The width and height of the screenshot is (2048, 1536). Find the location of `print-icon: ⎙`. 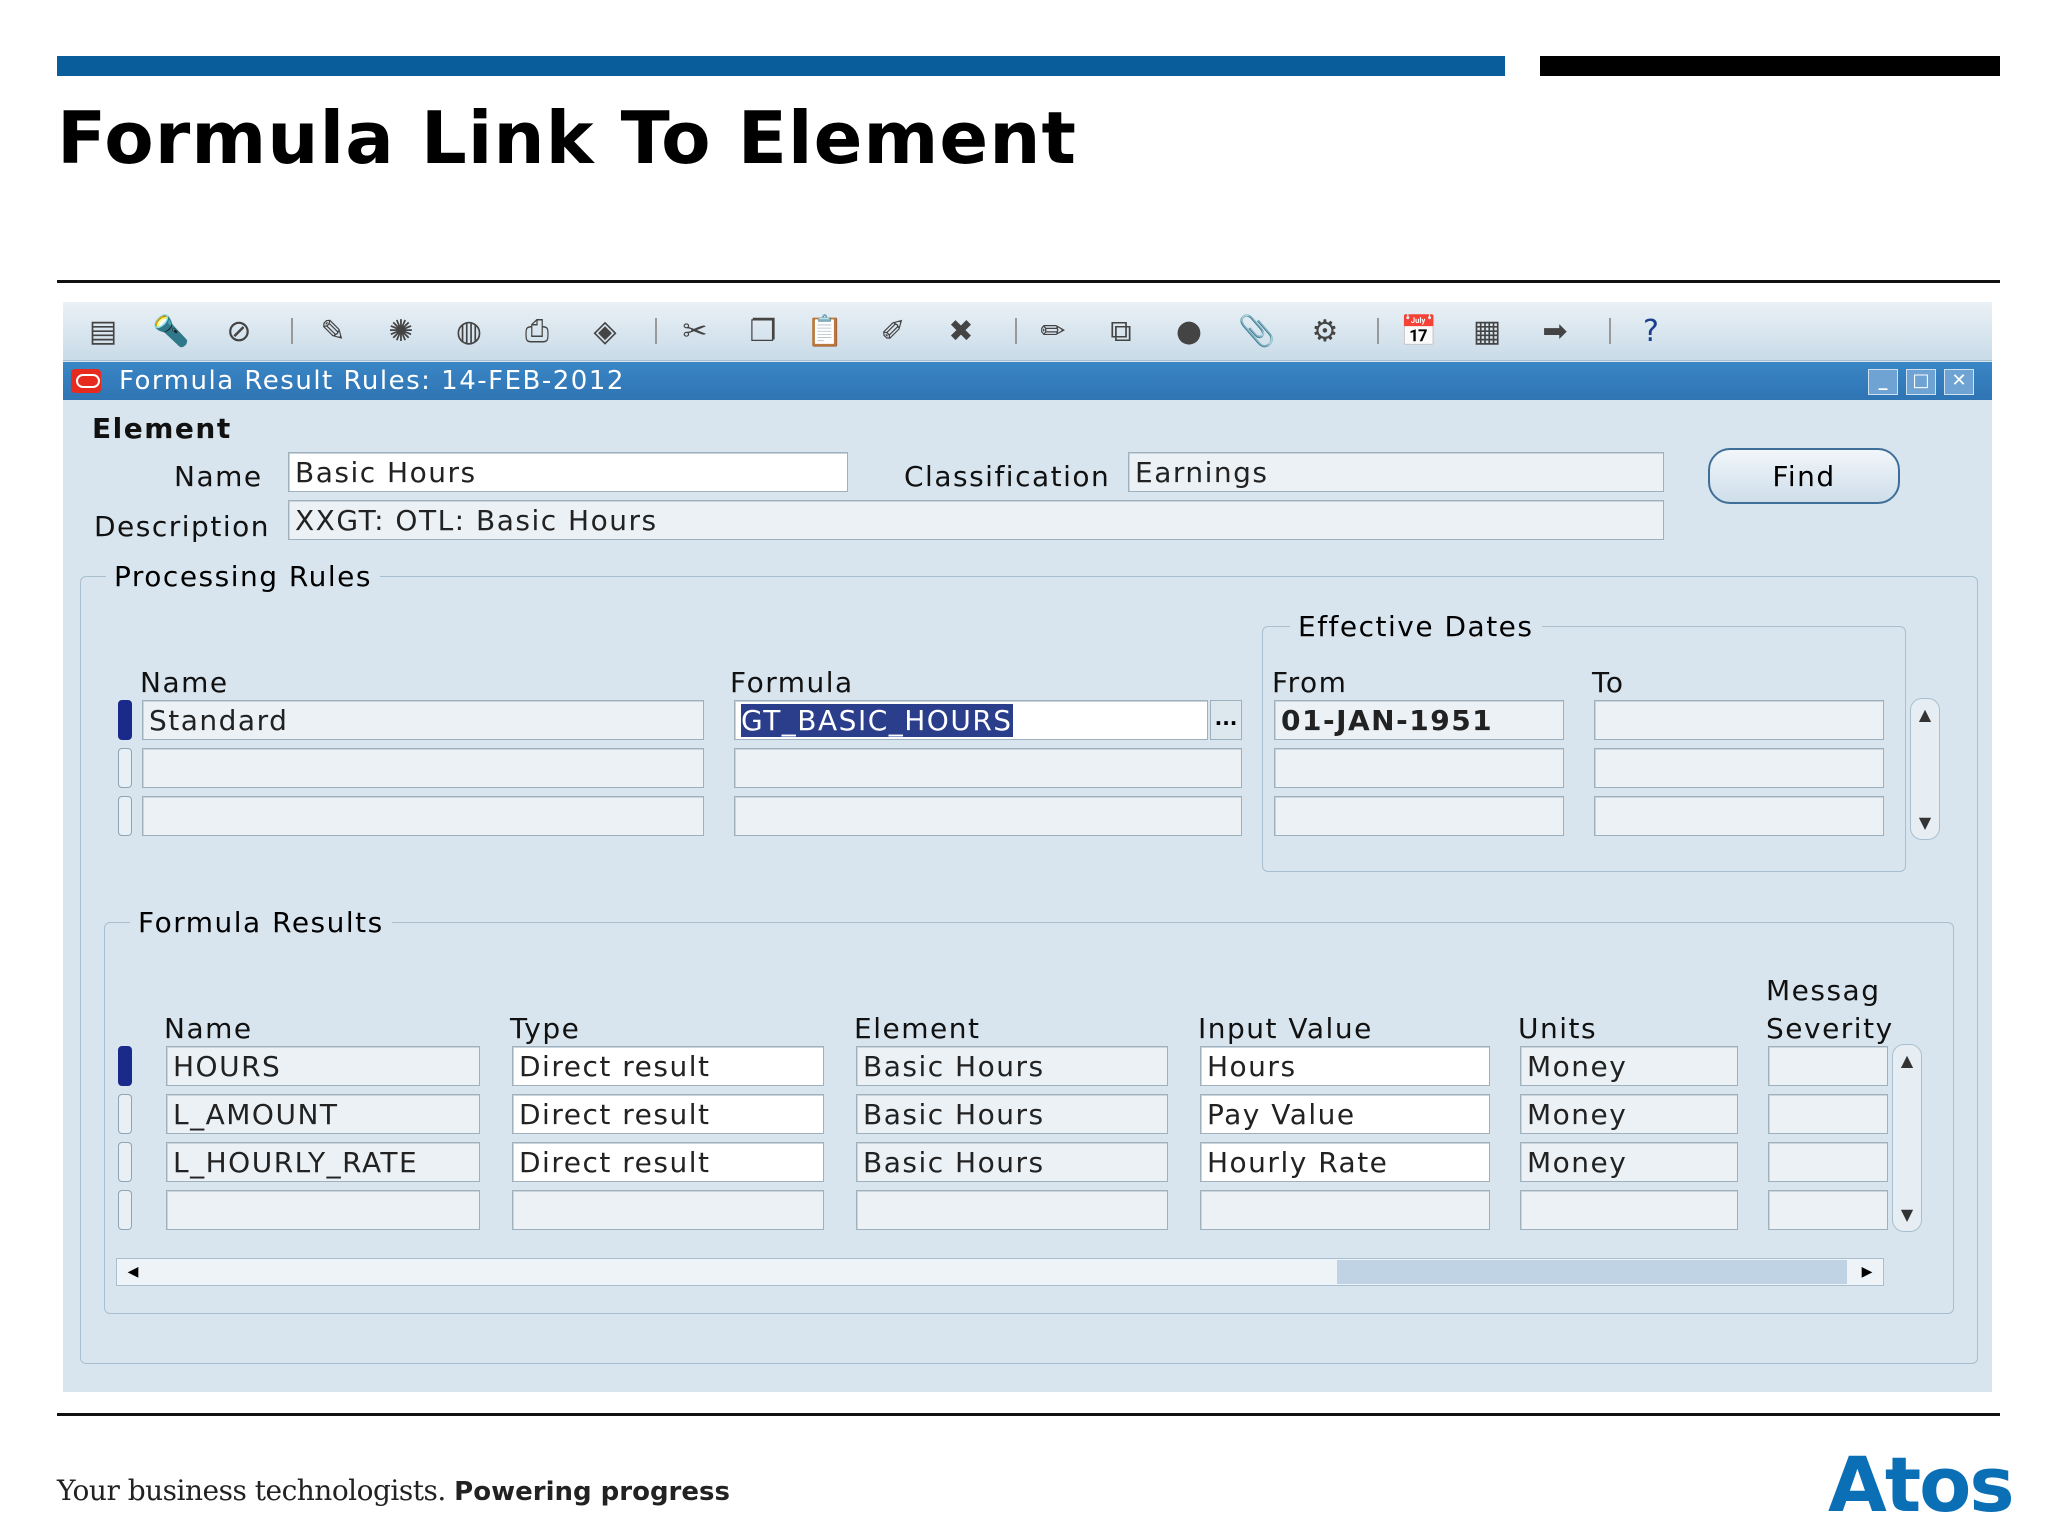

print-icon: ⎙ is located at coordinates (537, 332).